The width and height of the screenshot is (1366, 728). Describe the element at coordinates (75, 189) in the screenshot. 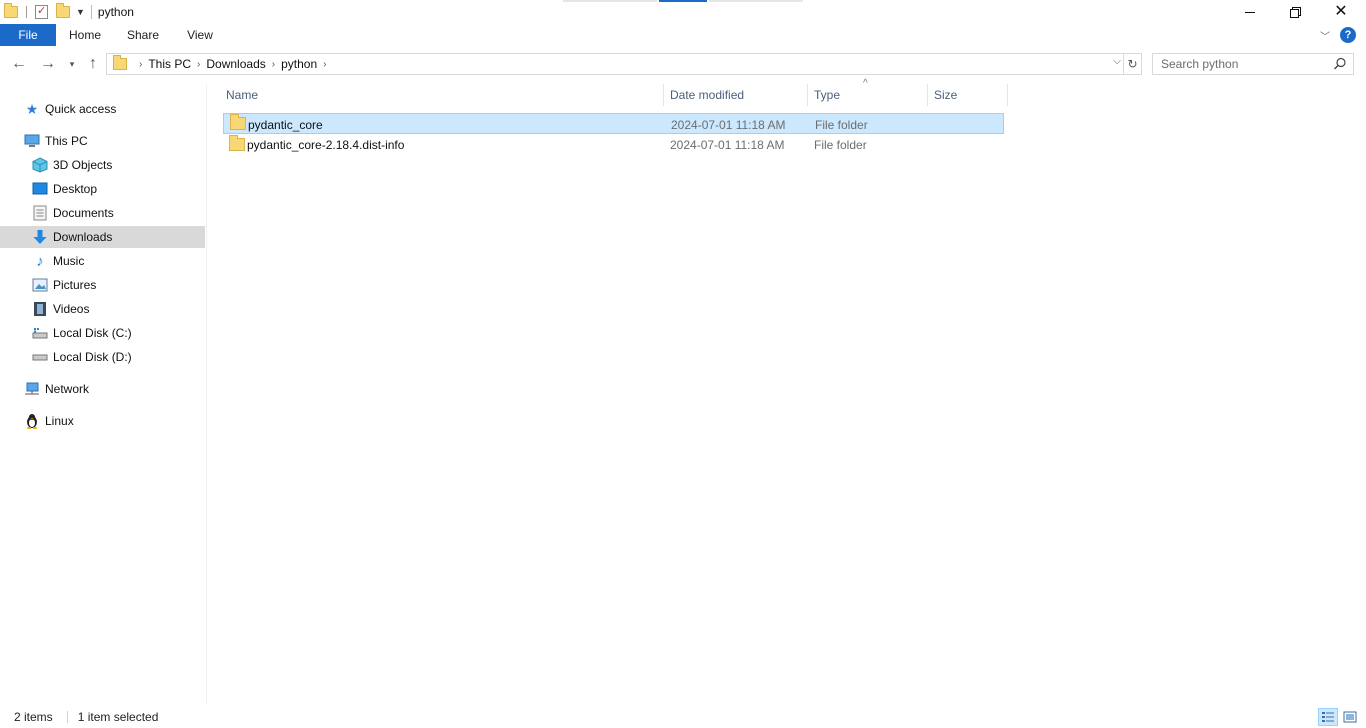

I see `sidebar-item-label: Desktop` at that location.